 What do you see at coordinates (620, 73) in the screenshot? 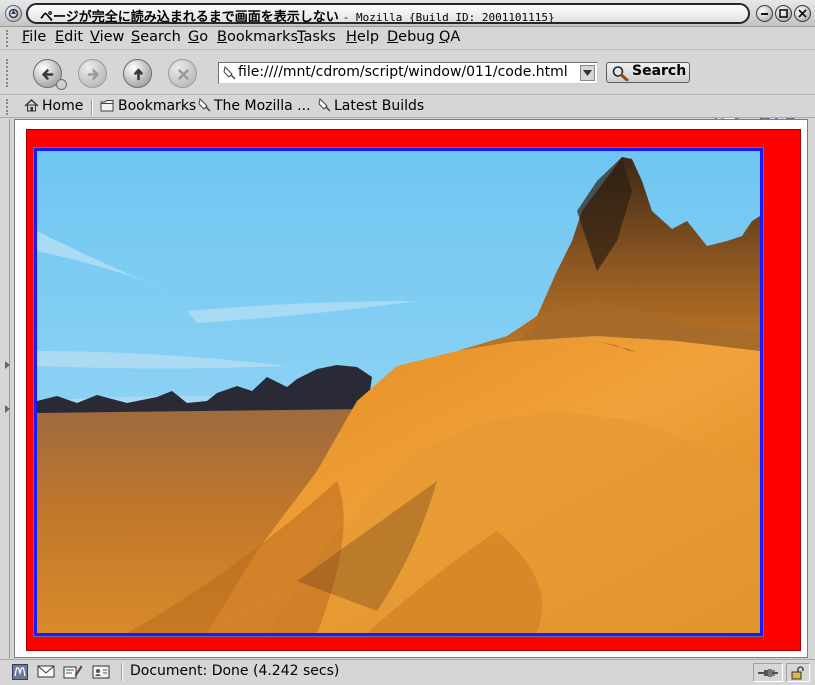
I see `magnifier-icon` at bounding box center [620, 73].